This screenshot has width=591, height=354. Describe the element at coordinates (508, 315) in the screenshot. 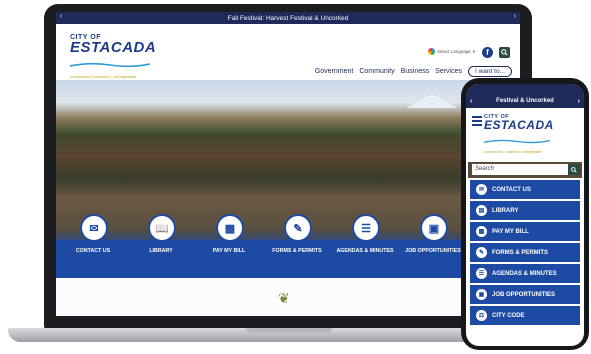

I see `phone-link-label: CITY CODE` at that location.